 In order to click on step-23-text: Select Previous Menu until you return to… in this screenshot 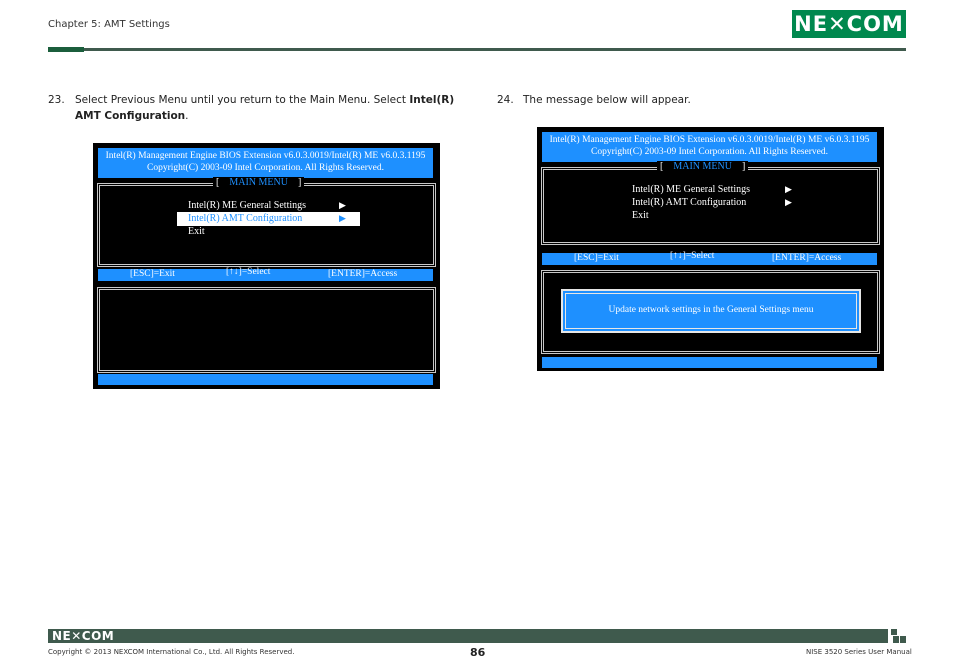, I will do `click(265, 108)`.